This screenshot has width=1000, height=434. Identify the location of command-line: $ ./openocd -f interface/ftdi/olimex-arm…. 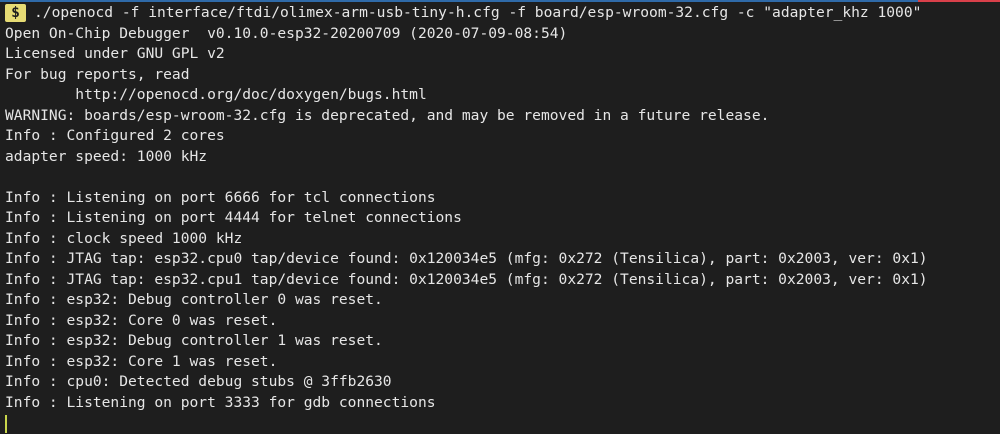
(500, 13).